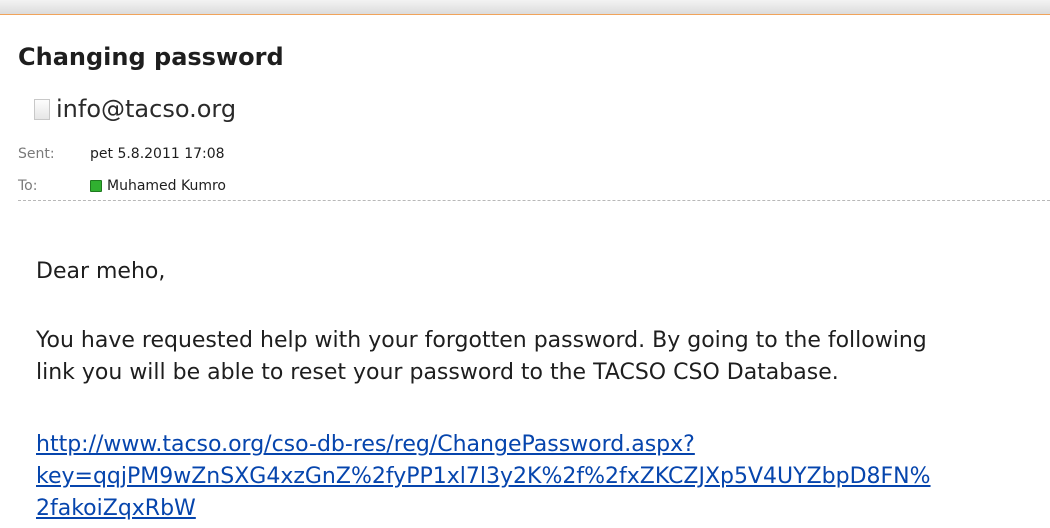 This screenshot has width=1050, height=528. I want to click on reading-pane-top-bar, so click(525, 7).